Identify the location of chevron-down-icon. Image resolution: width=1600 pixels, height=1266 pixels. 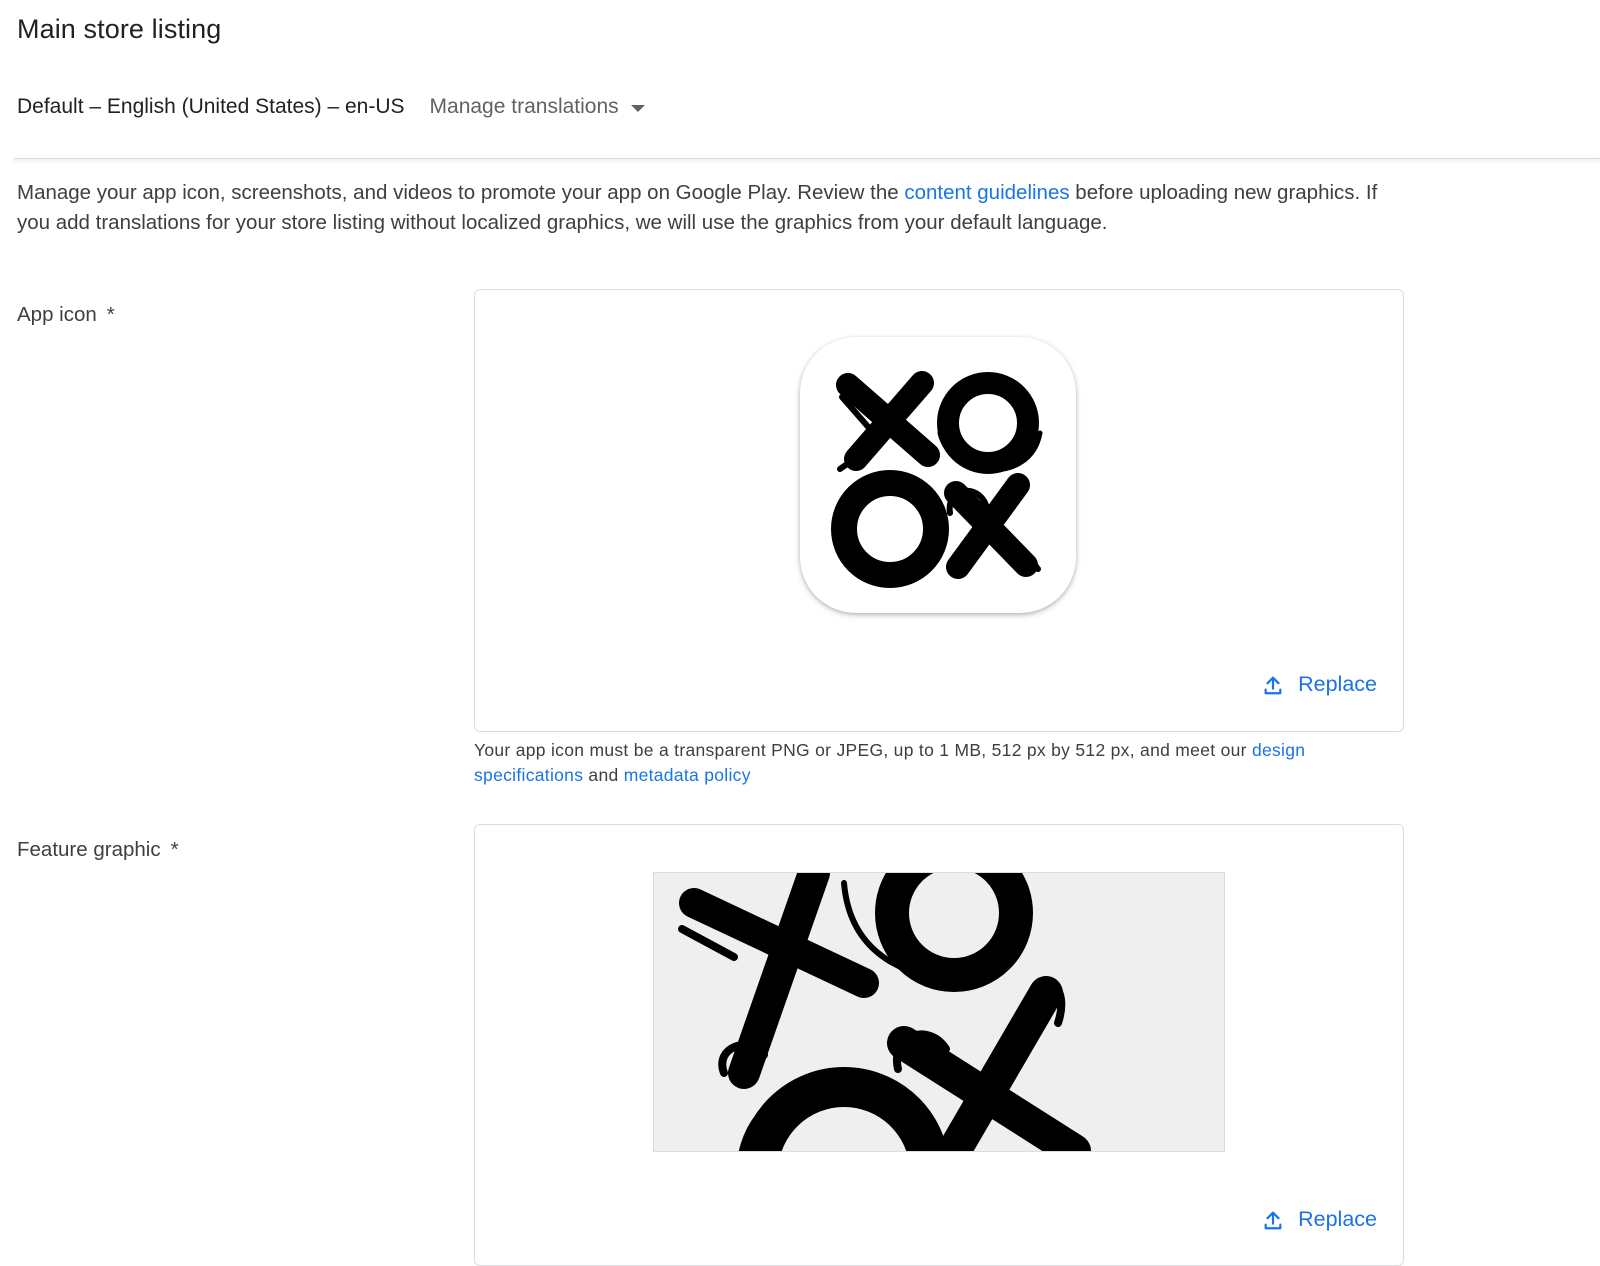
(637, 108).